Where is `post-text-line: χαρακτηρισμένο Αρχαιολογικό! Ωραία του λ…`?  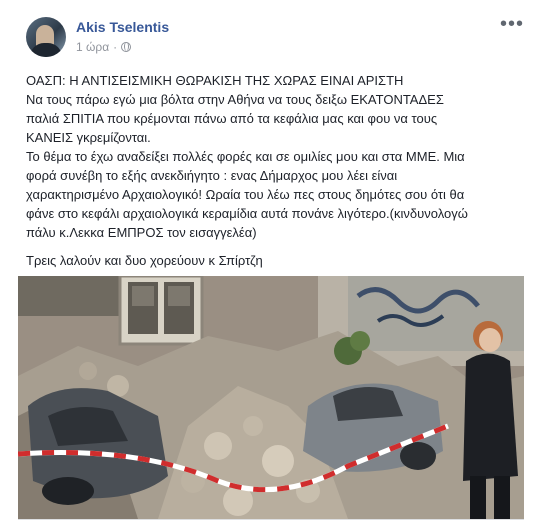 post-text-line: χαρακτηρισμένο Αρχαιολογικό! Ωραία του λ… is located at coordinates (245, 194).